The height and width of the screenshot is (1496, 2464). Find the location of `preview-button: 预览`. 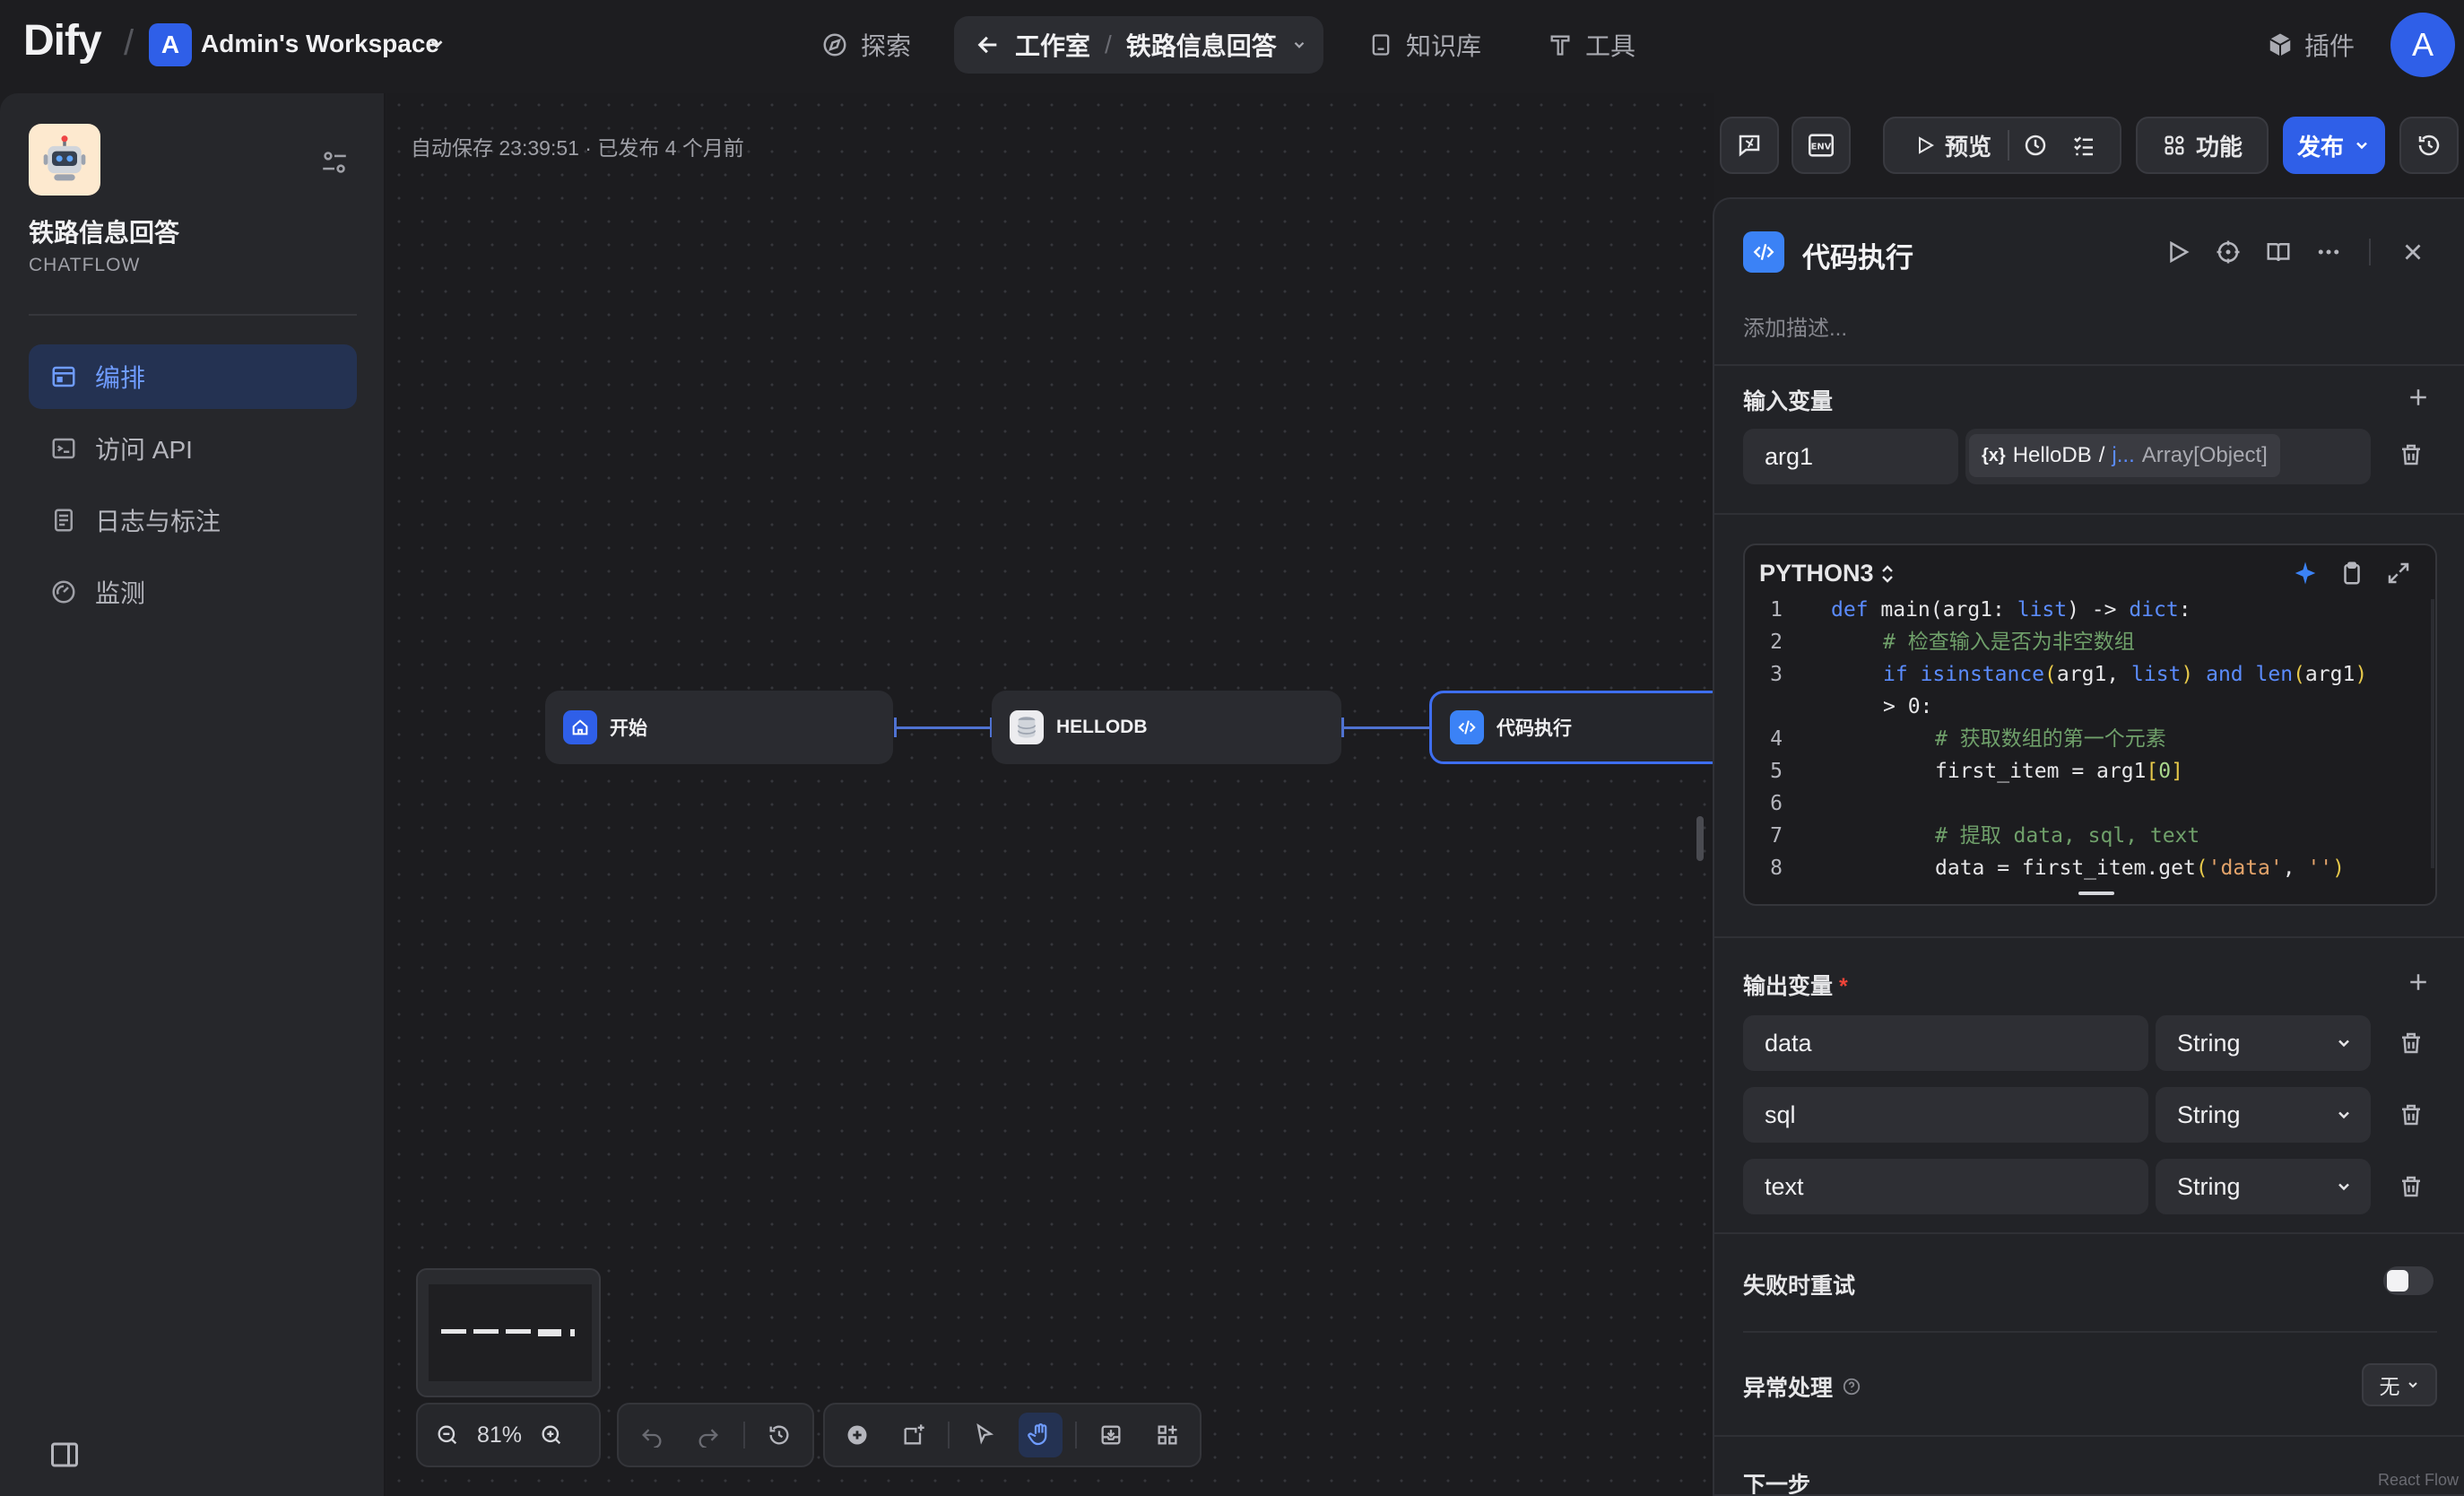

preview-button: 预览 is located at coordinates (1953, 145).